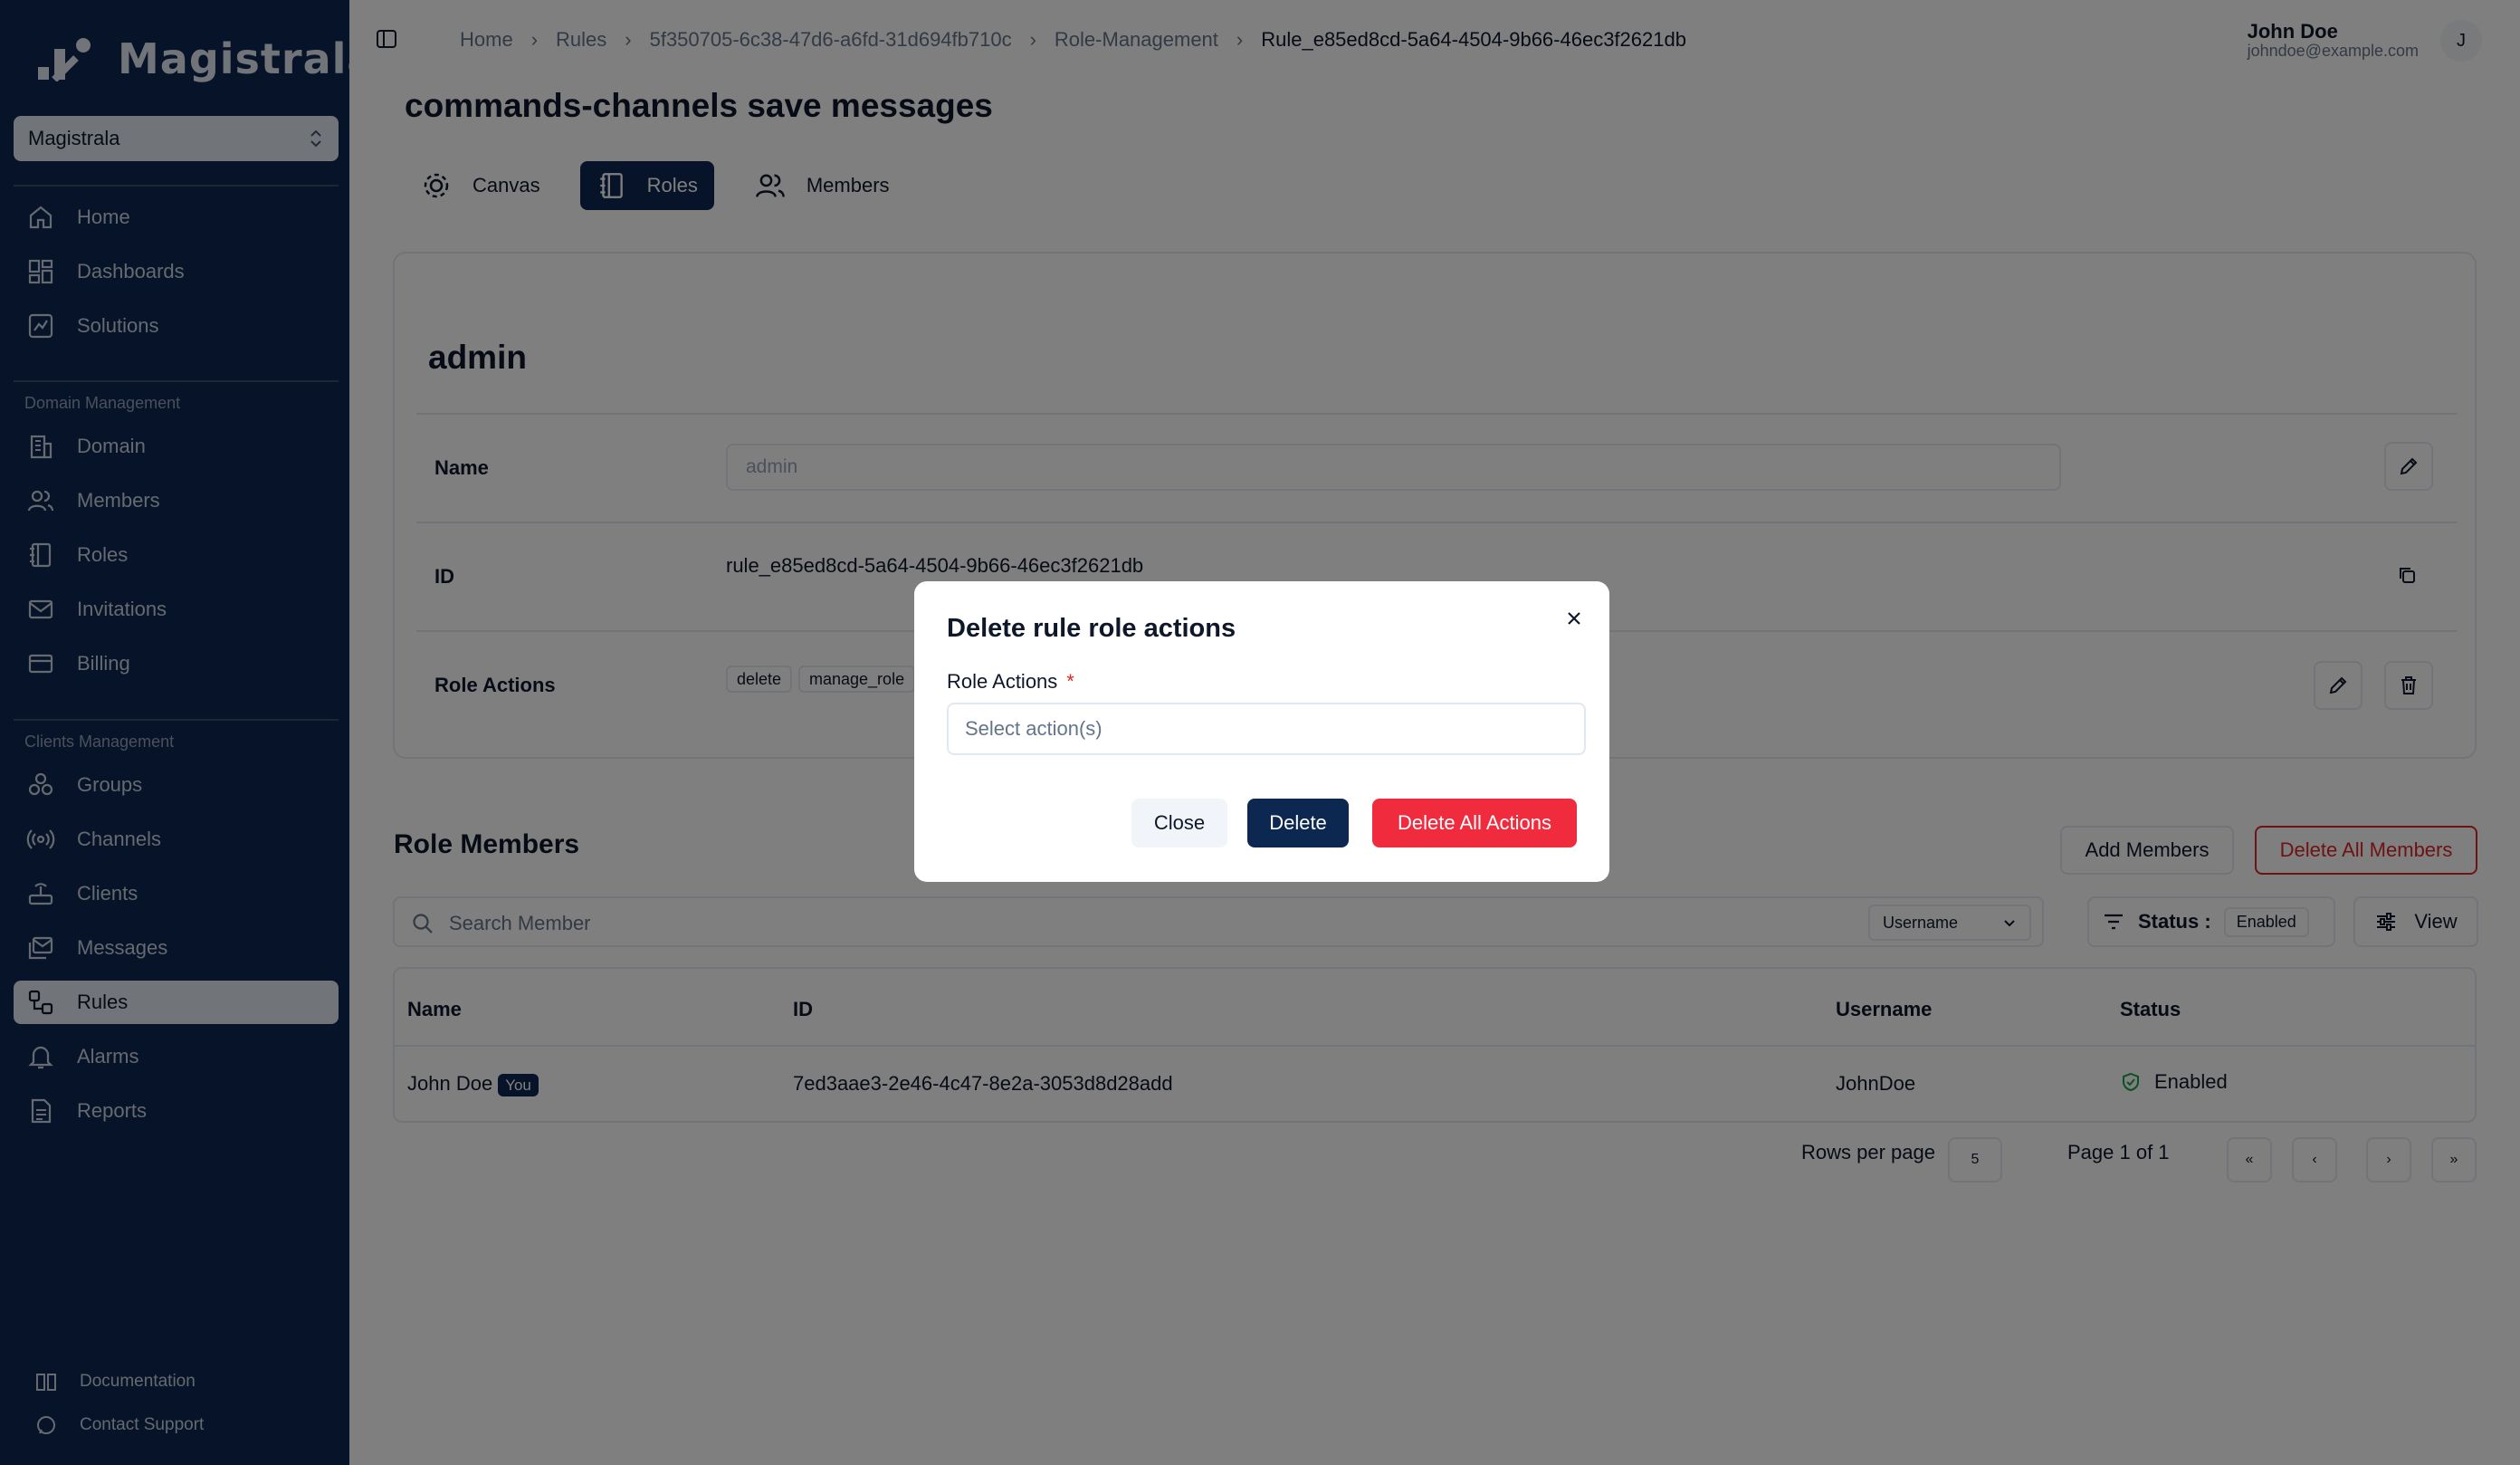  What do you see at coordinates (1475, 823) in the screenshot?
I see `delete-all-actions-button: Delete All Actions` at bounding box center [1475, 823].